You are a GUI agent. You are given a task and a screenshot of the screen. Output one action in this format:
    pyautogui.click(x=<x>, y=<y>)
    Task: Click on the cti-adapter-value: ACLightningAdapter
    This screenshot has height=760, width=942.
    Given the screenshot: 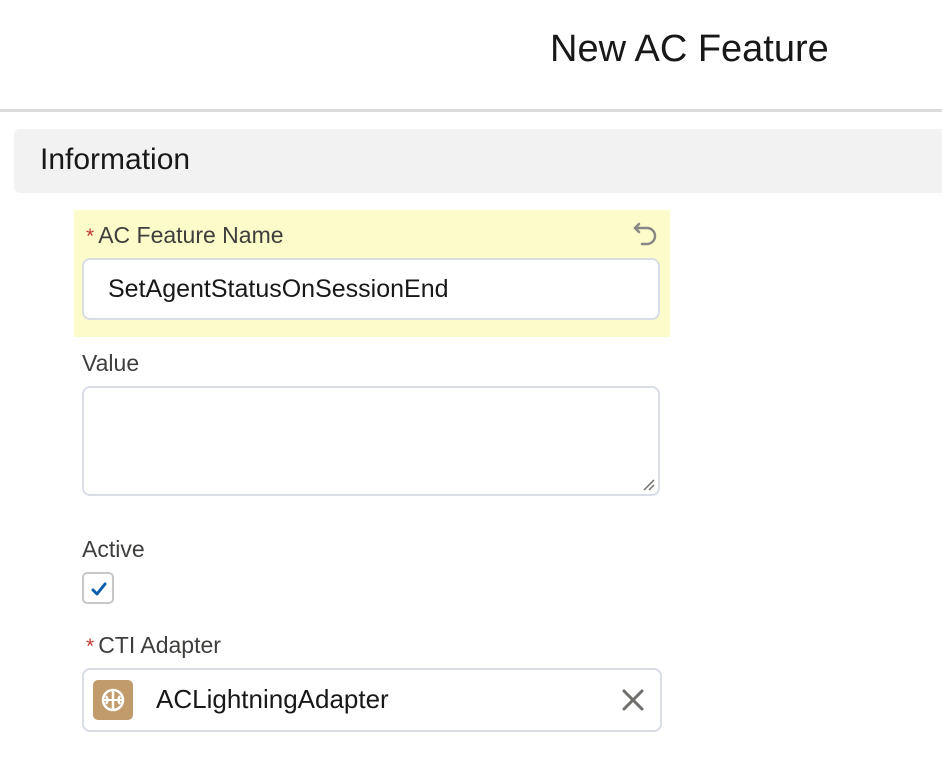 What is the action you would take?
    pyautogui.click(x=272, y=699)
    